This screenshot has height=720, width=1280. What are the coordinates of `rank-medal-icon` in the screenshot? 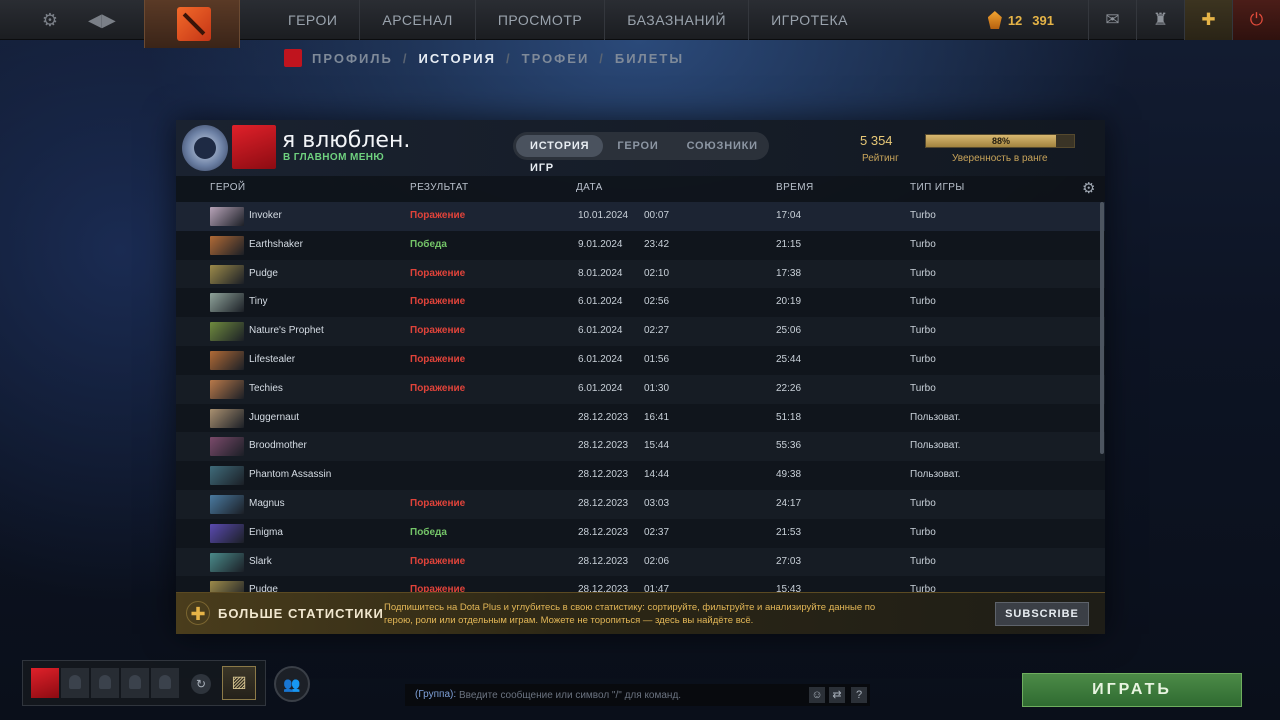 It's located at (205, 148).